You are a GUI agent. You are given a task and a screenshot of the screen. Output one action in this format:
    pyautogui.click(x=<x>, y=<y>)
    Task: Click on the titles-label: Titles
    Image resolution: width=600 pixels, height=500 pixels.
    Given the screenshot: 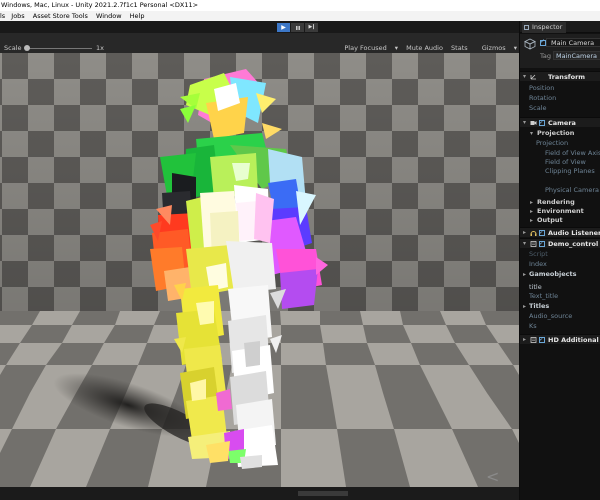 What is the action you would take?
    pyautogui.click(x=539, y=306)
    